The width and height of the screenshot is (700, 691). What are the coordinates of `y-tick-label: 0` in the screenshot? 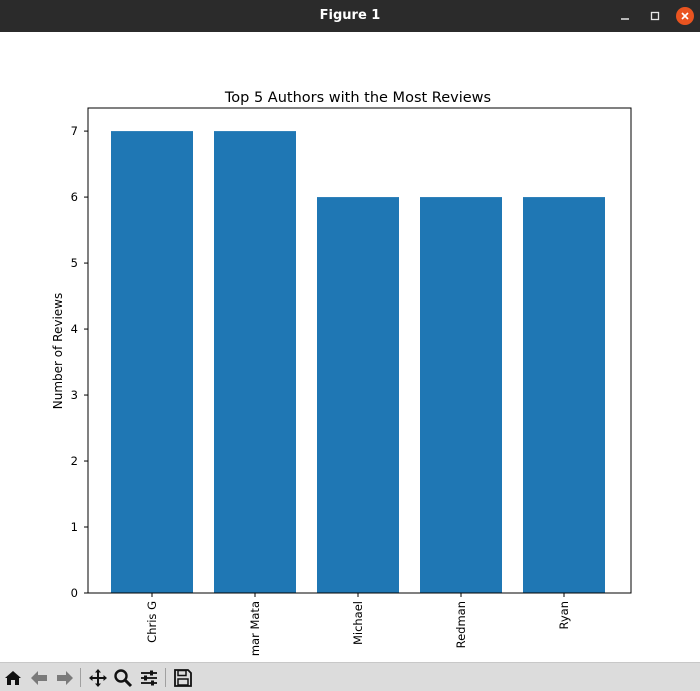 It's located at (74, 593).